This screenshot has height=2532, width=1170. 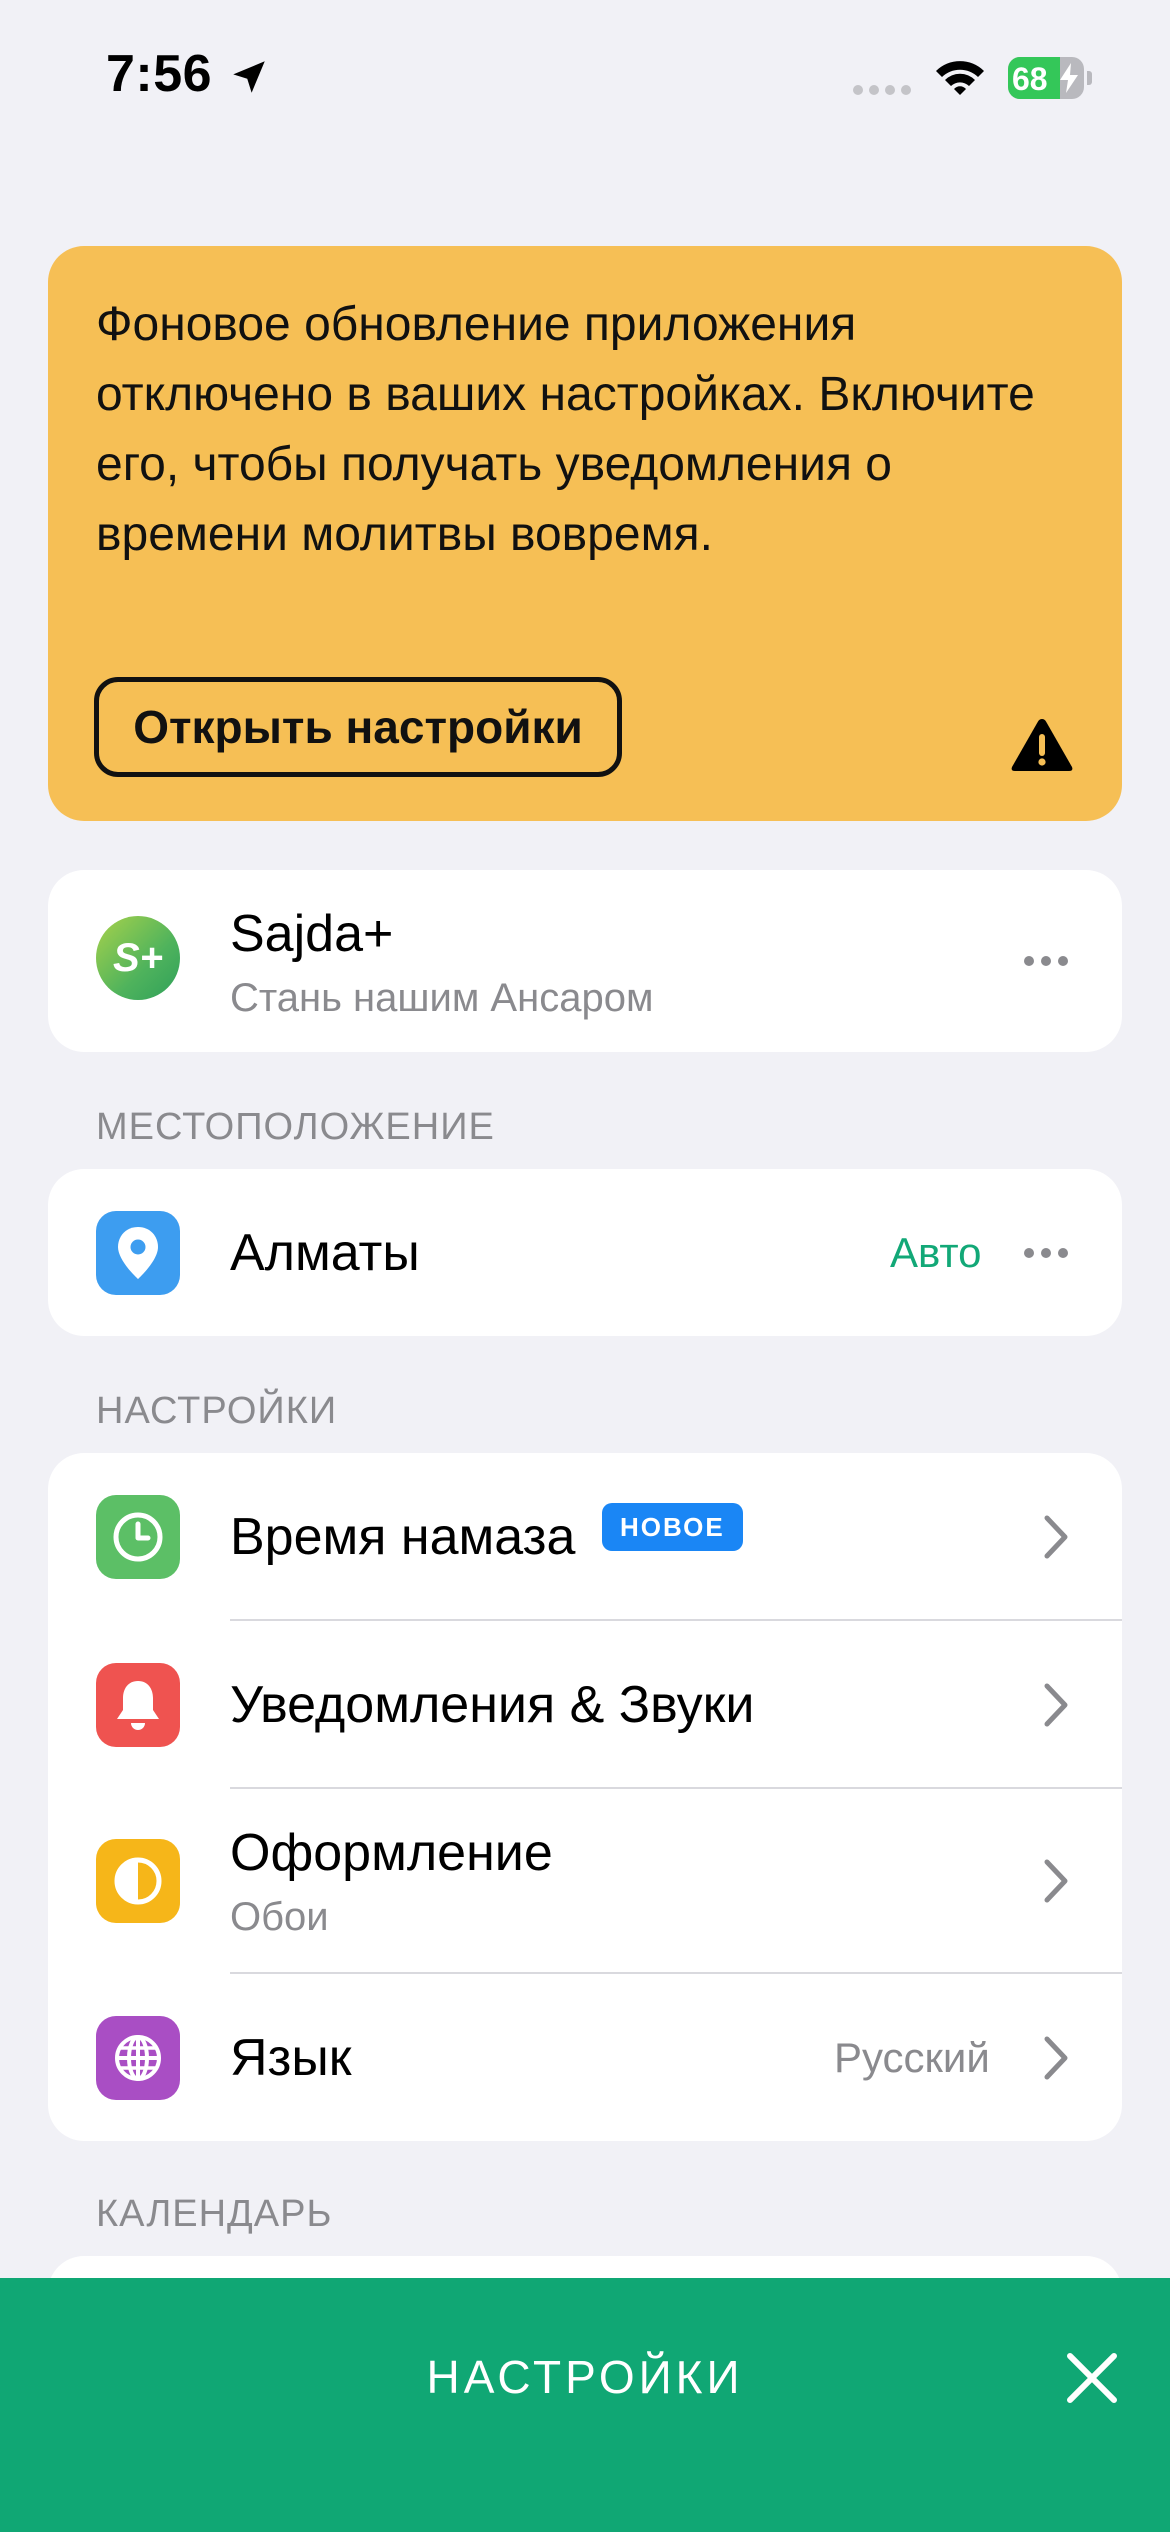 What do you see at coordinates (492, 1705) in the screenshot?
I see `settings-item-label: Уведомления & Звуки` at bounding box center [492, 1705].